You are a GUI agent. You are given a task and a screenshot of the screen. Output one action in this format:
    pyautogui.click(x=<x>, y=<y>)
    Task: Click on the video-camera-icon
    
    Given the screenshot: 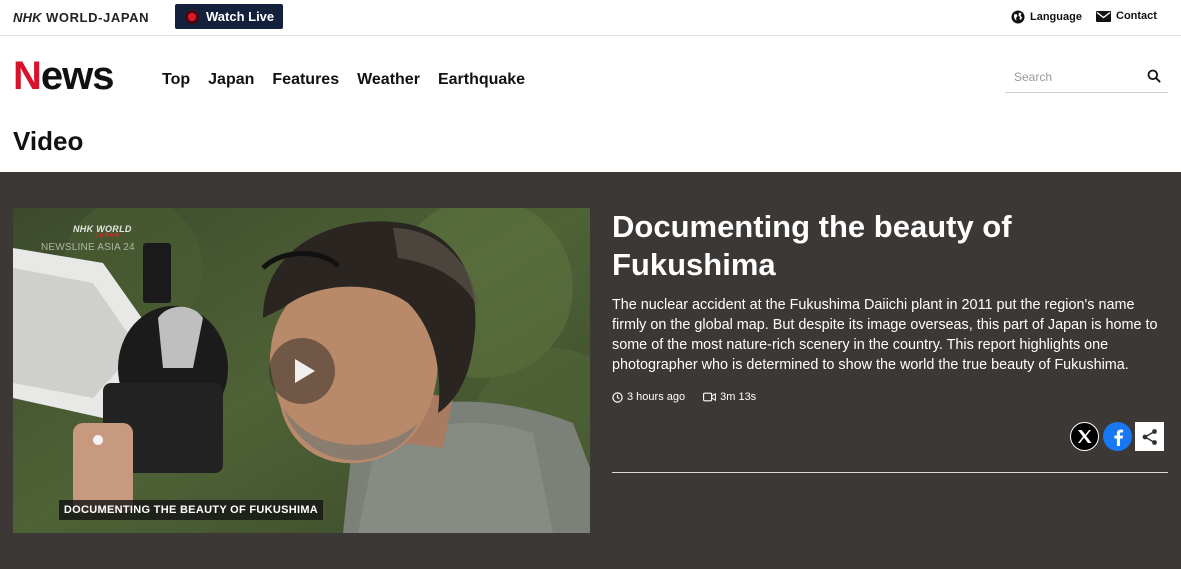 What is the action you would take?
    pyautogui.click(x=710, y=397)
    